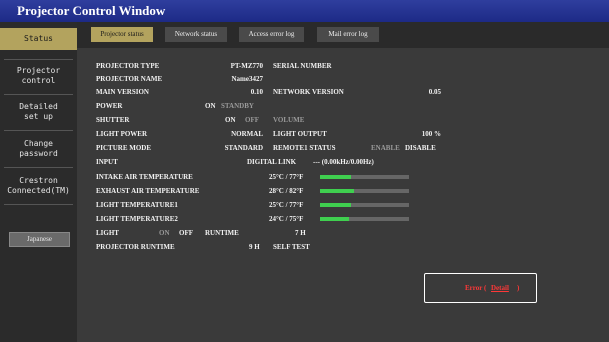  What do you see at coordinates (38, 150) in the screenshot?
I see `sidebar-item-change-password: Change password` at bounding box center [38, 150].